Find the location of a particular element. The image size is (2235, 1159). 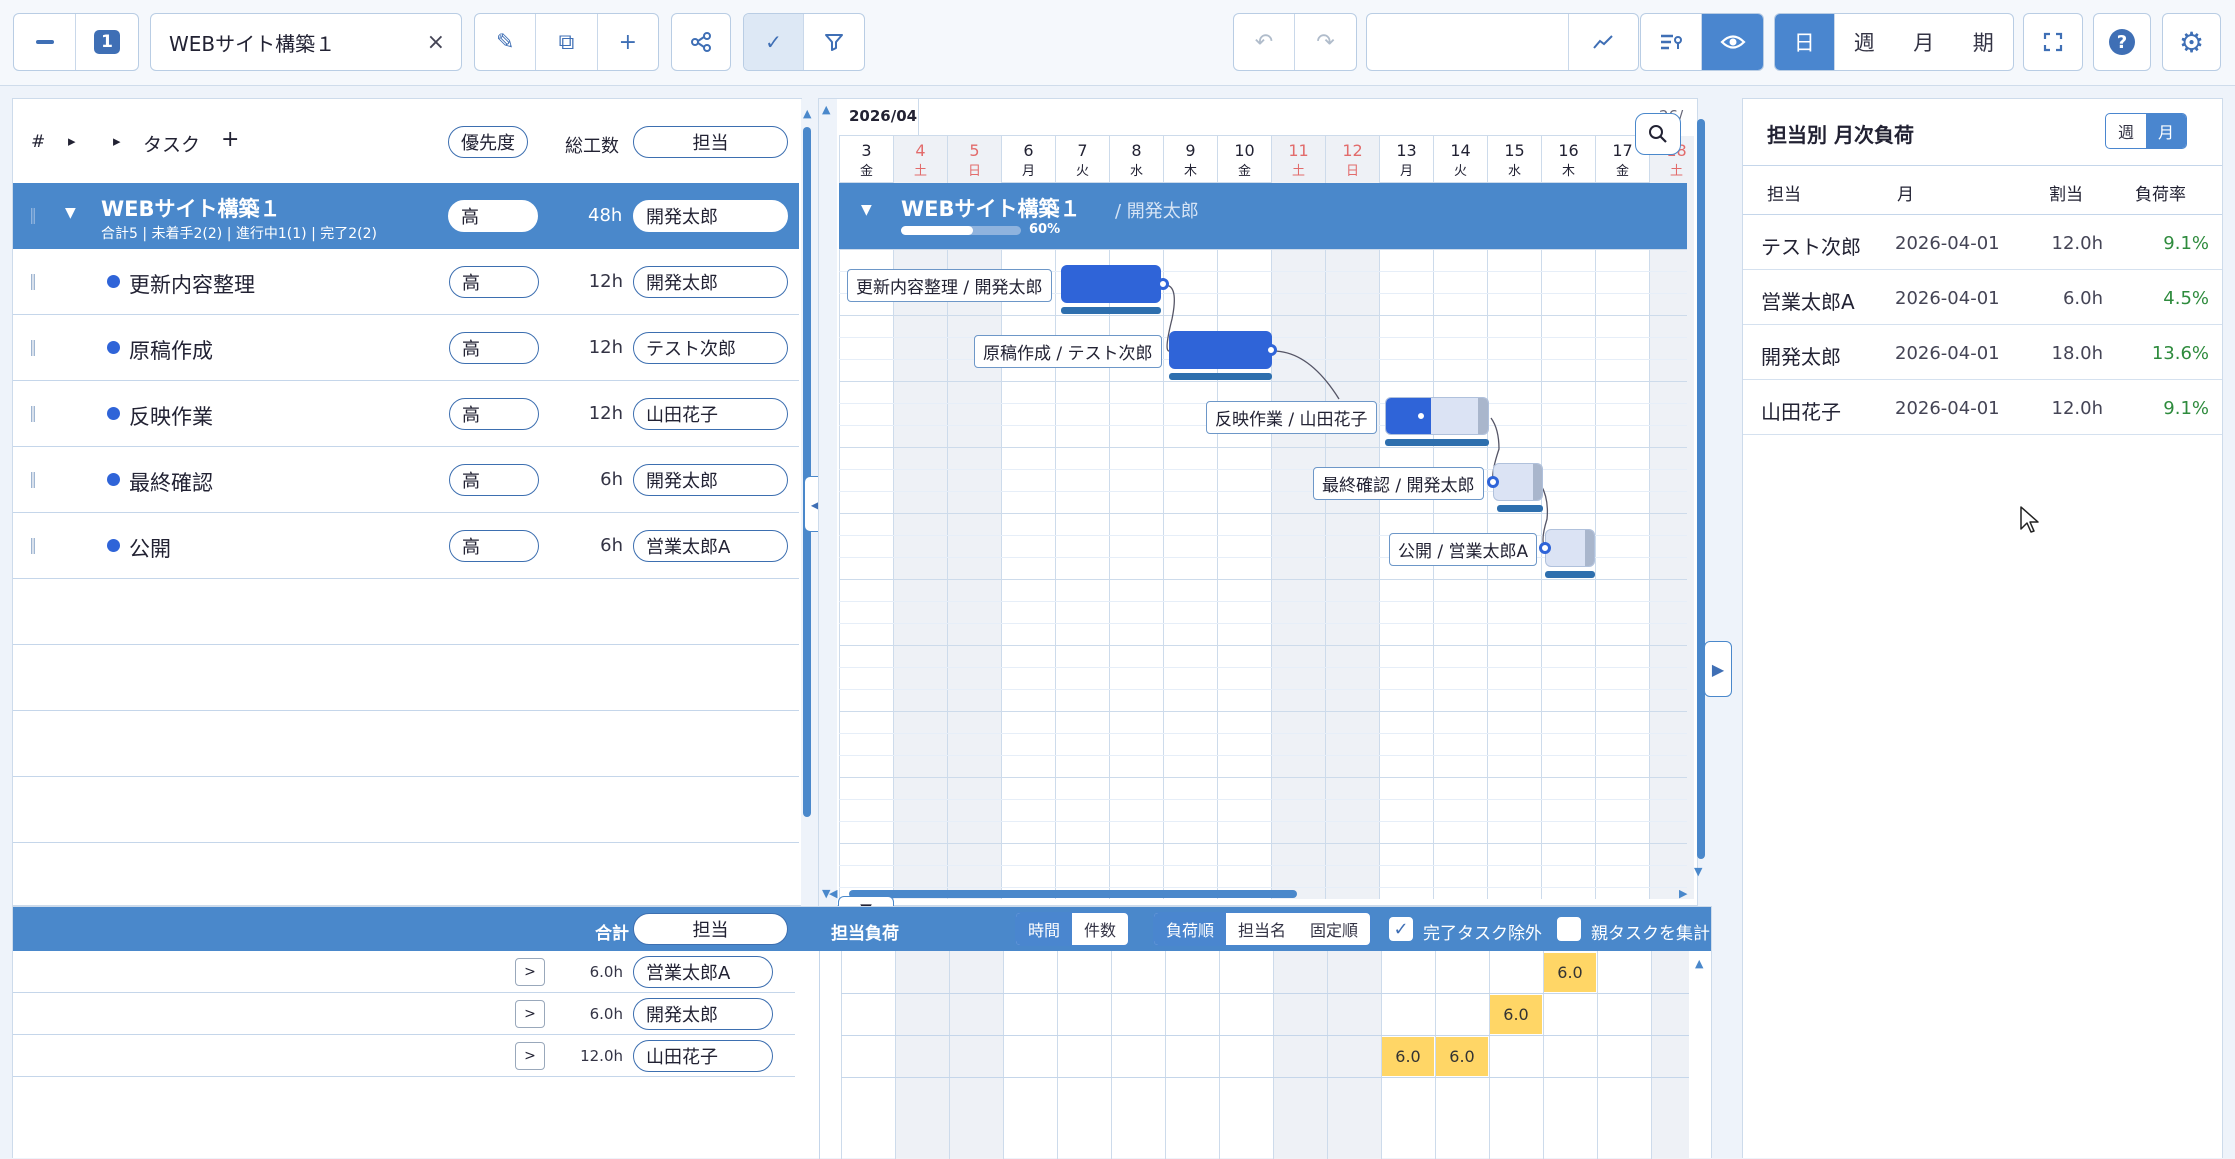

load-owner-pill: 開発太郎 is located at coordinates (703, 1014).